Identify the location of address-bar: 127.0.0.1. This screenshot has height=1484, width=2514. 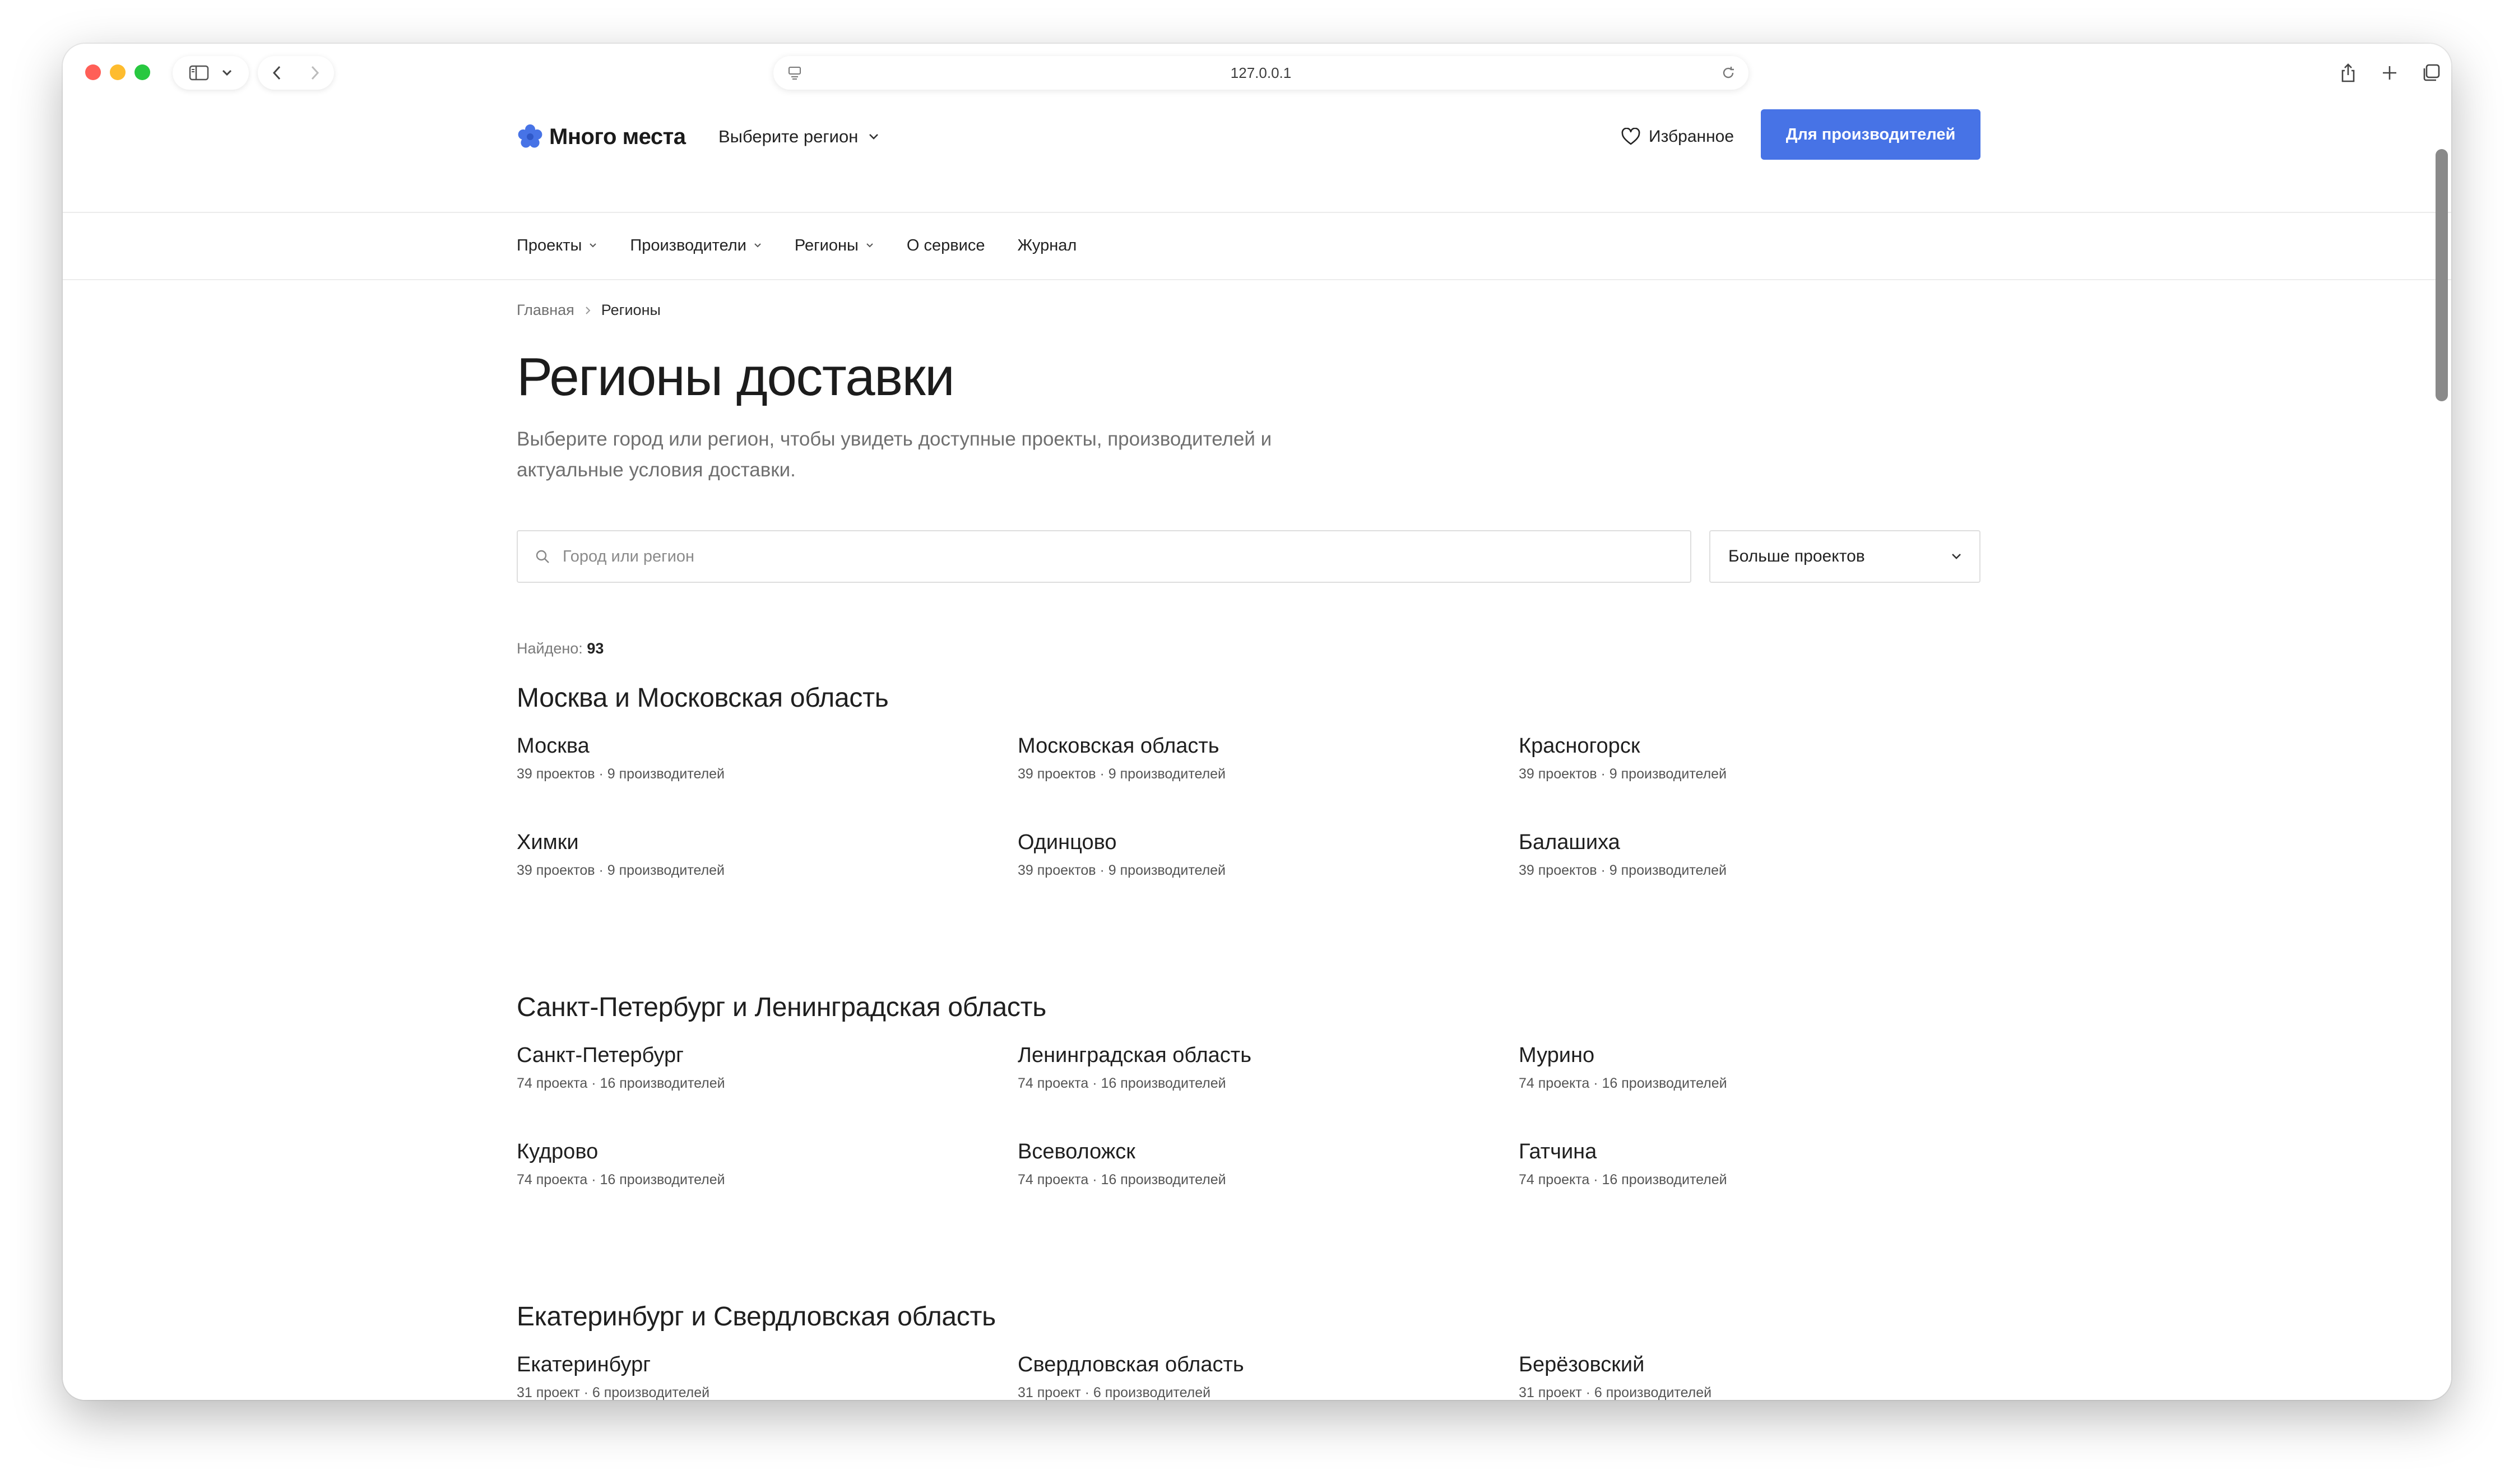
(1261, 73).